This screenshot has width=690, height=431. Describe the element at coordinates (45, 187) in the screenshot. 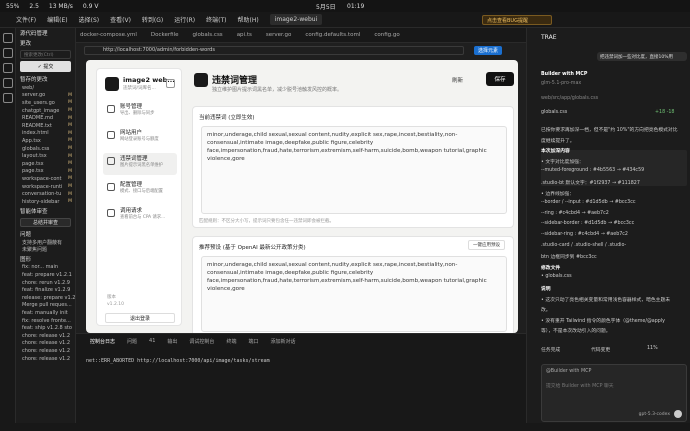

I see `changed-file-item: workspace-runti M` at that location.